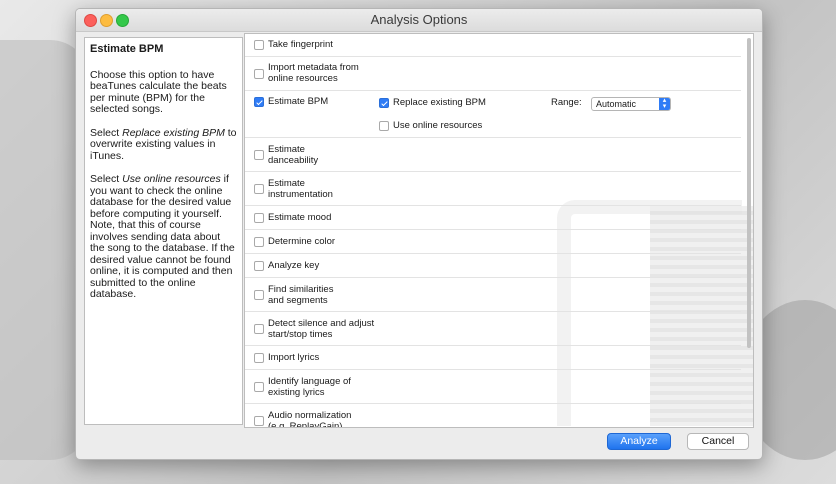  I want to click on range-label: Range:, so click(566, 102).